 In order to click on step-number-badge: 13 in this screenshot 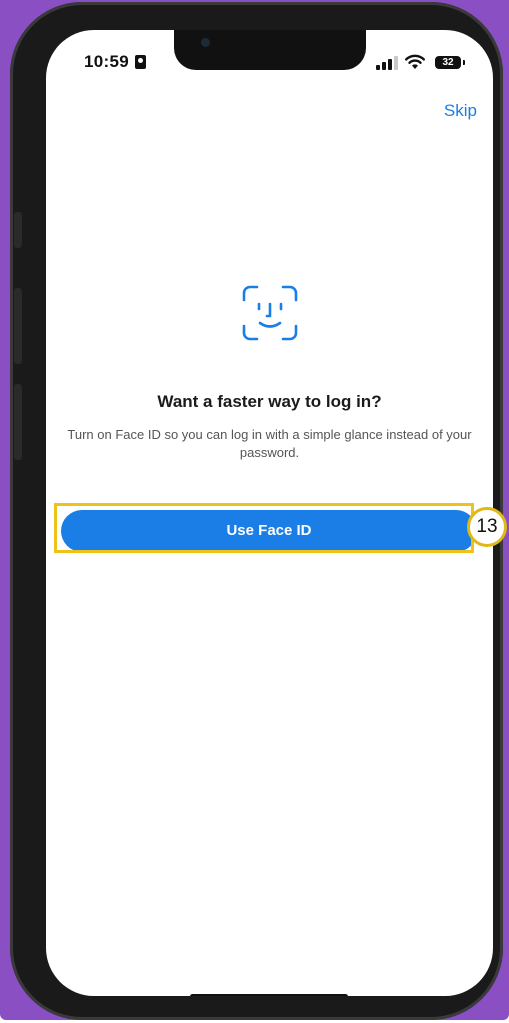, I will do `click(487, 527)`.